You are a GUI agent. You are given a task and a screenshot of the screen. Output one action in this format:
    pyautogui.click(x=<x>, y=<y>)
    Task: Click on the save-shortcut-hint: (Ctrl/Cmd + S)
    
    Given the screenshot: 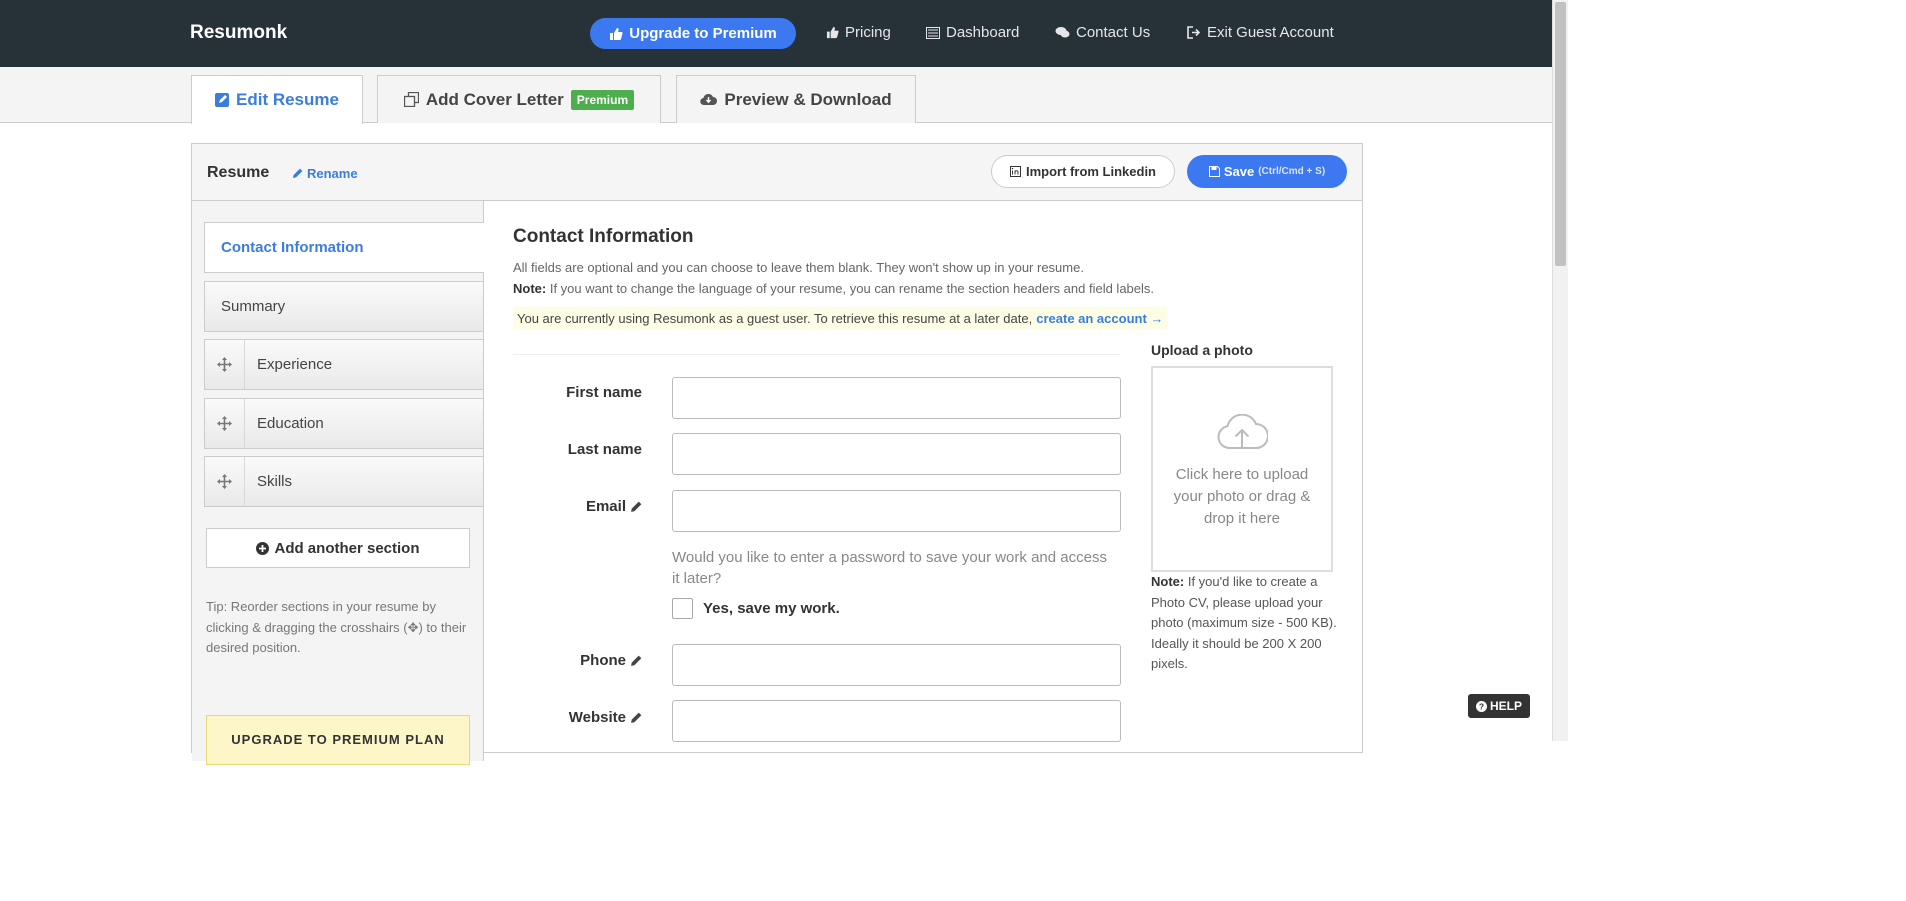 What is the action you would take?
    pyautogui.click(x=1292, y=171)
    